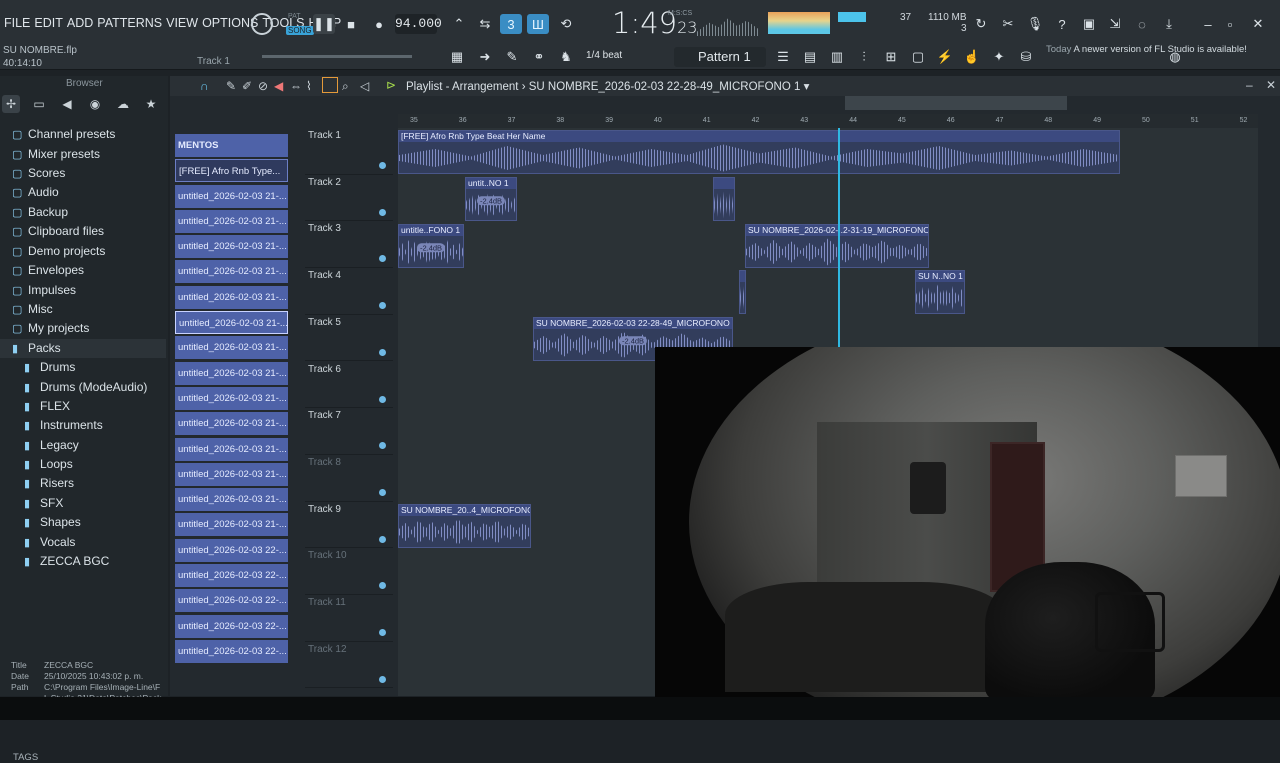 This screenshot has height=763, width=1280. Describe the element at coordinates (83, 309) in the screenshot. I see `browser-item: ▢ Misc` at that location.